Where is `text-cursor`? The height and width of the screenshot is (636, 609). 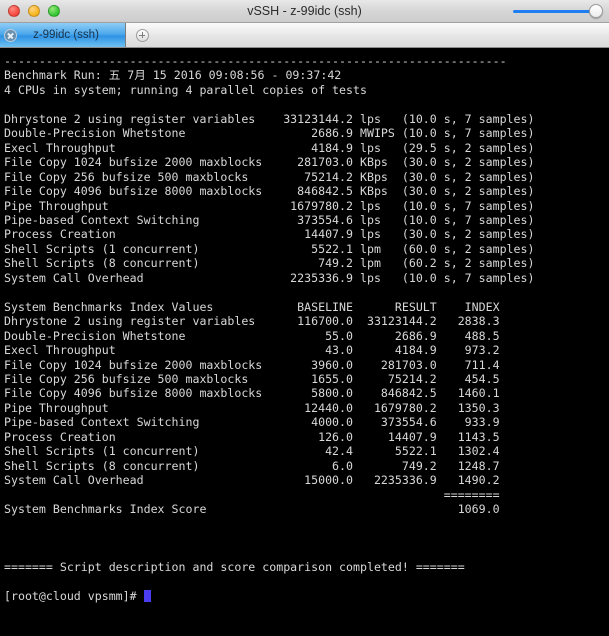
text-cursor is located at coordinates (147, 595).